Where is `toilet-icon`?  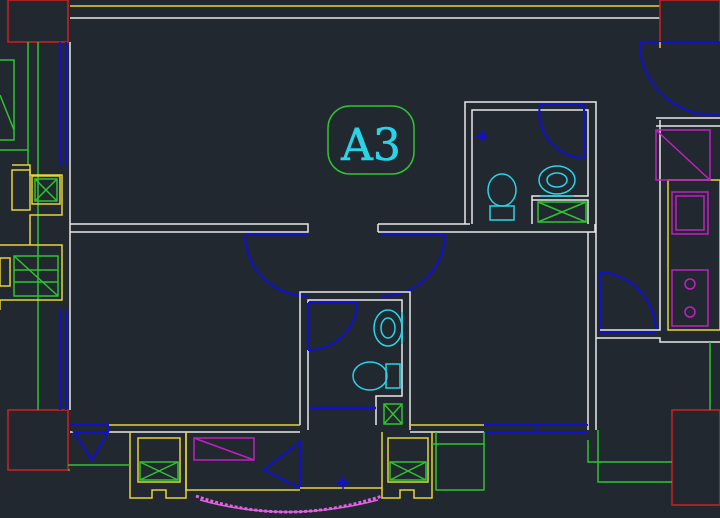 toilet-icon is located at coordinates (502, 197).